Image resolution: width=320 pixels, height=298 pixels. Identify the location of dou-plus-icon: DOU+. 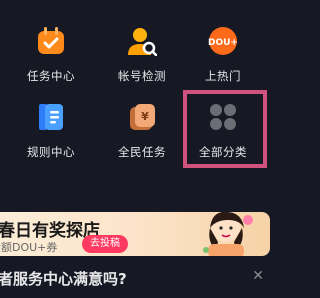
(223, 41).